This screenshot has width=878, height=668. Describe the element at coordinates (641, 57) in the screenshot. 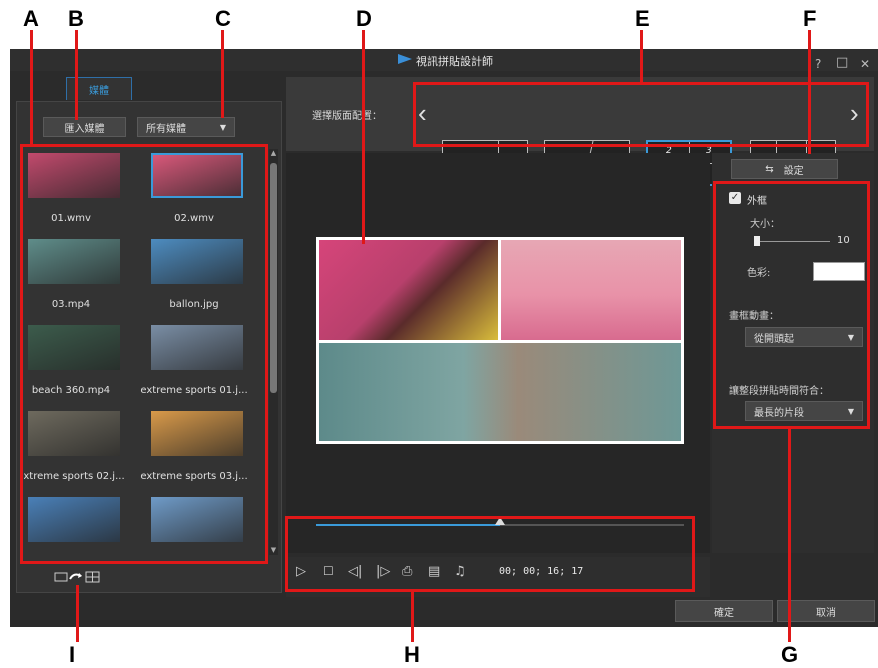

I see `leader-e` at that location.